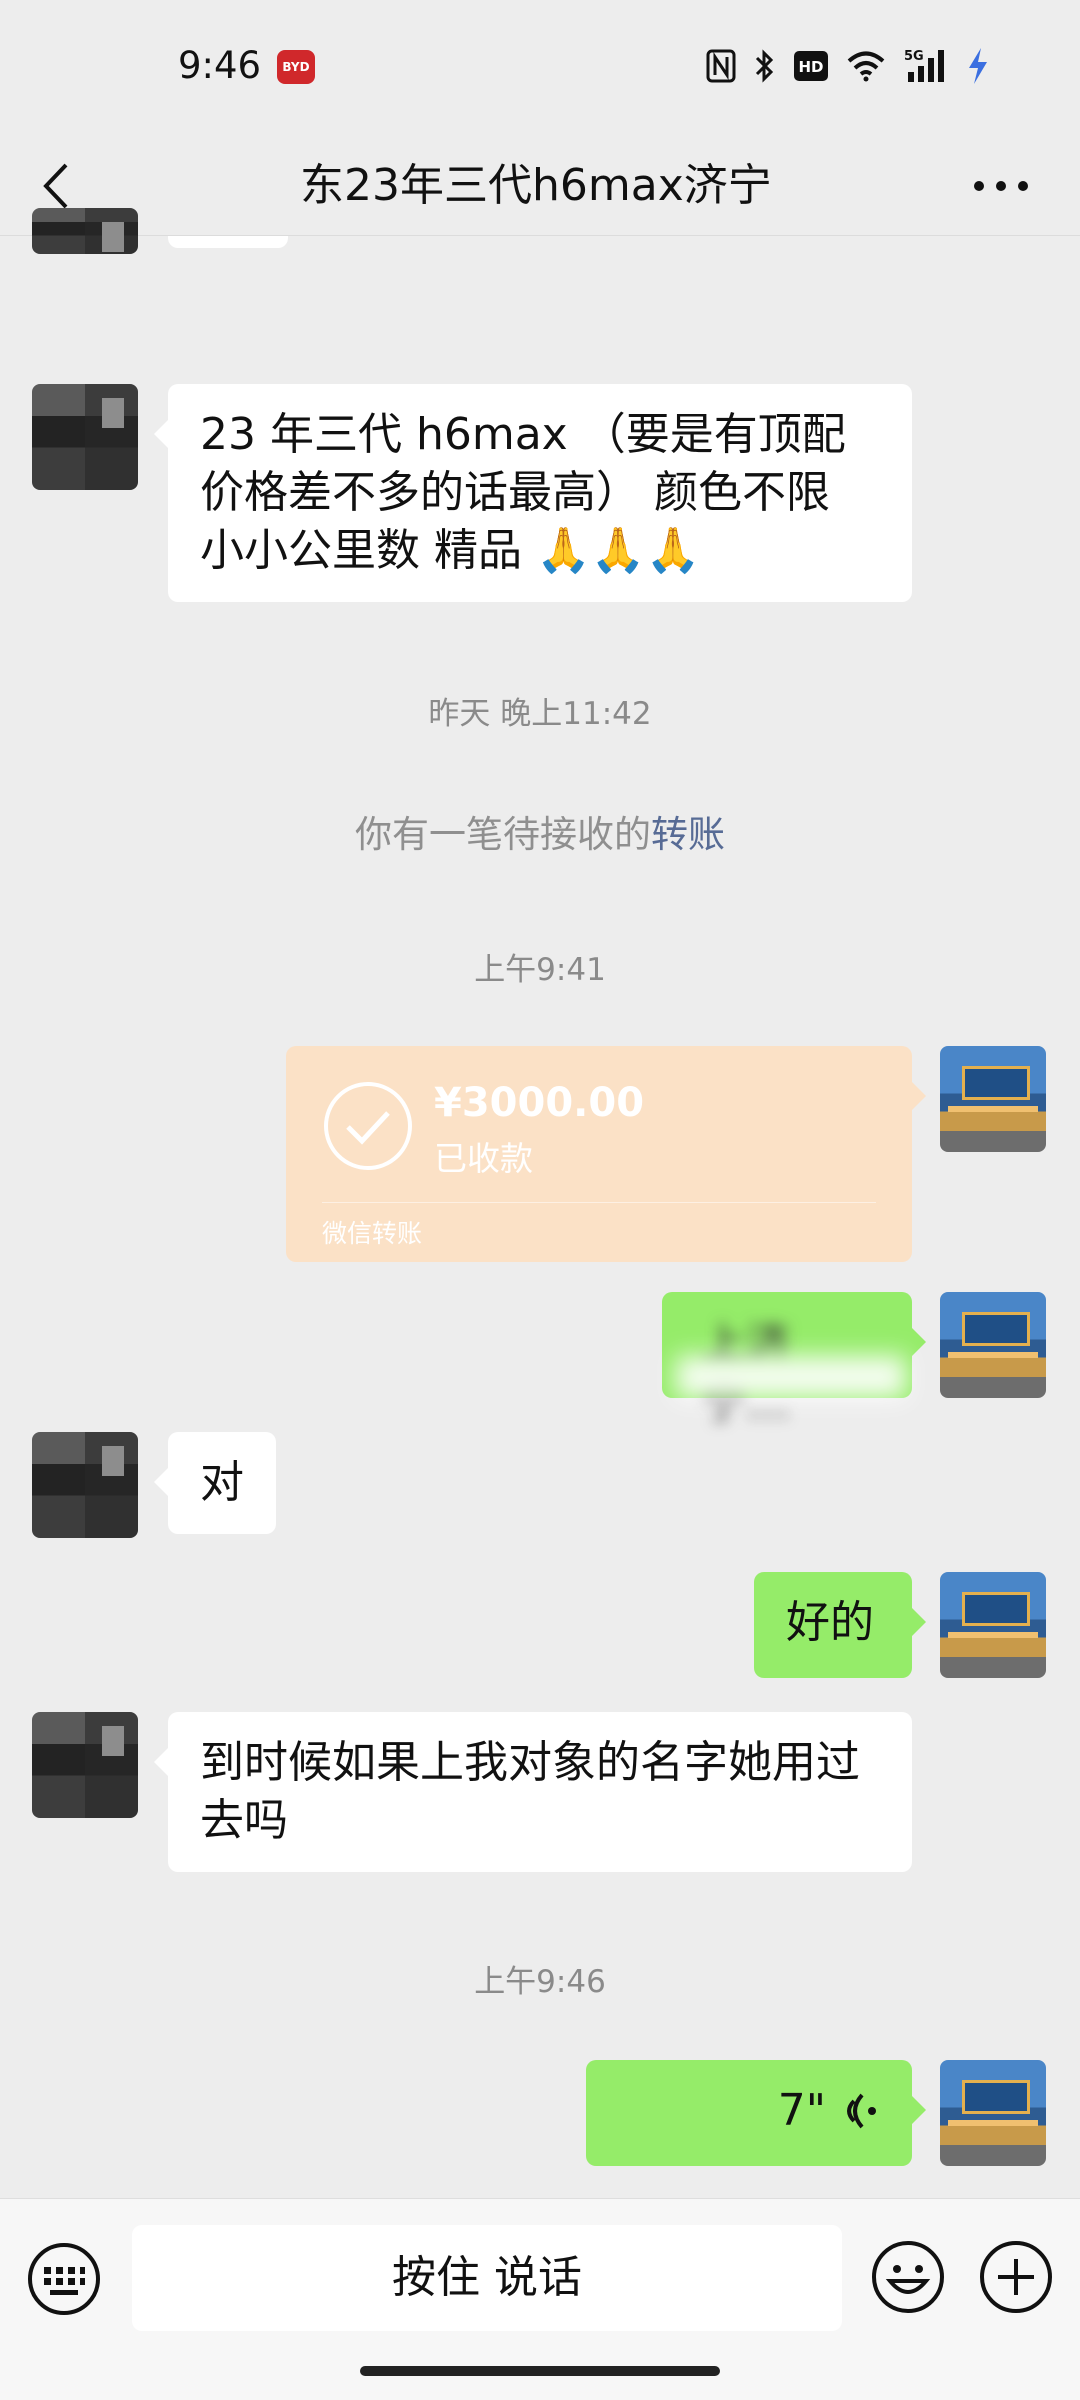 Image resolution: width=1080 pixels, height=2400 pixels. I want to click on voice-message-bubble: 7", so click(756, 2113).